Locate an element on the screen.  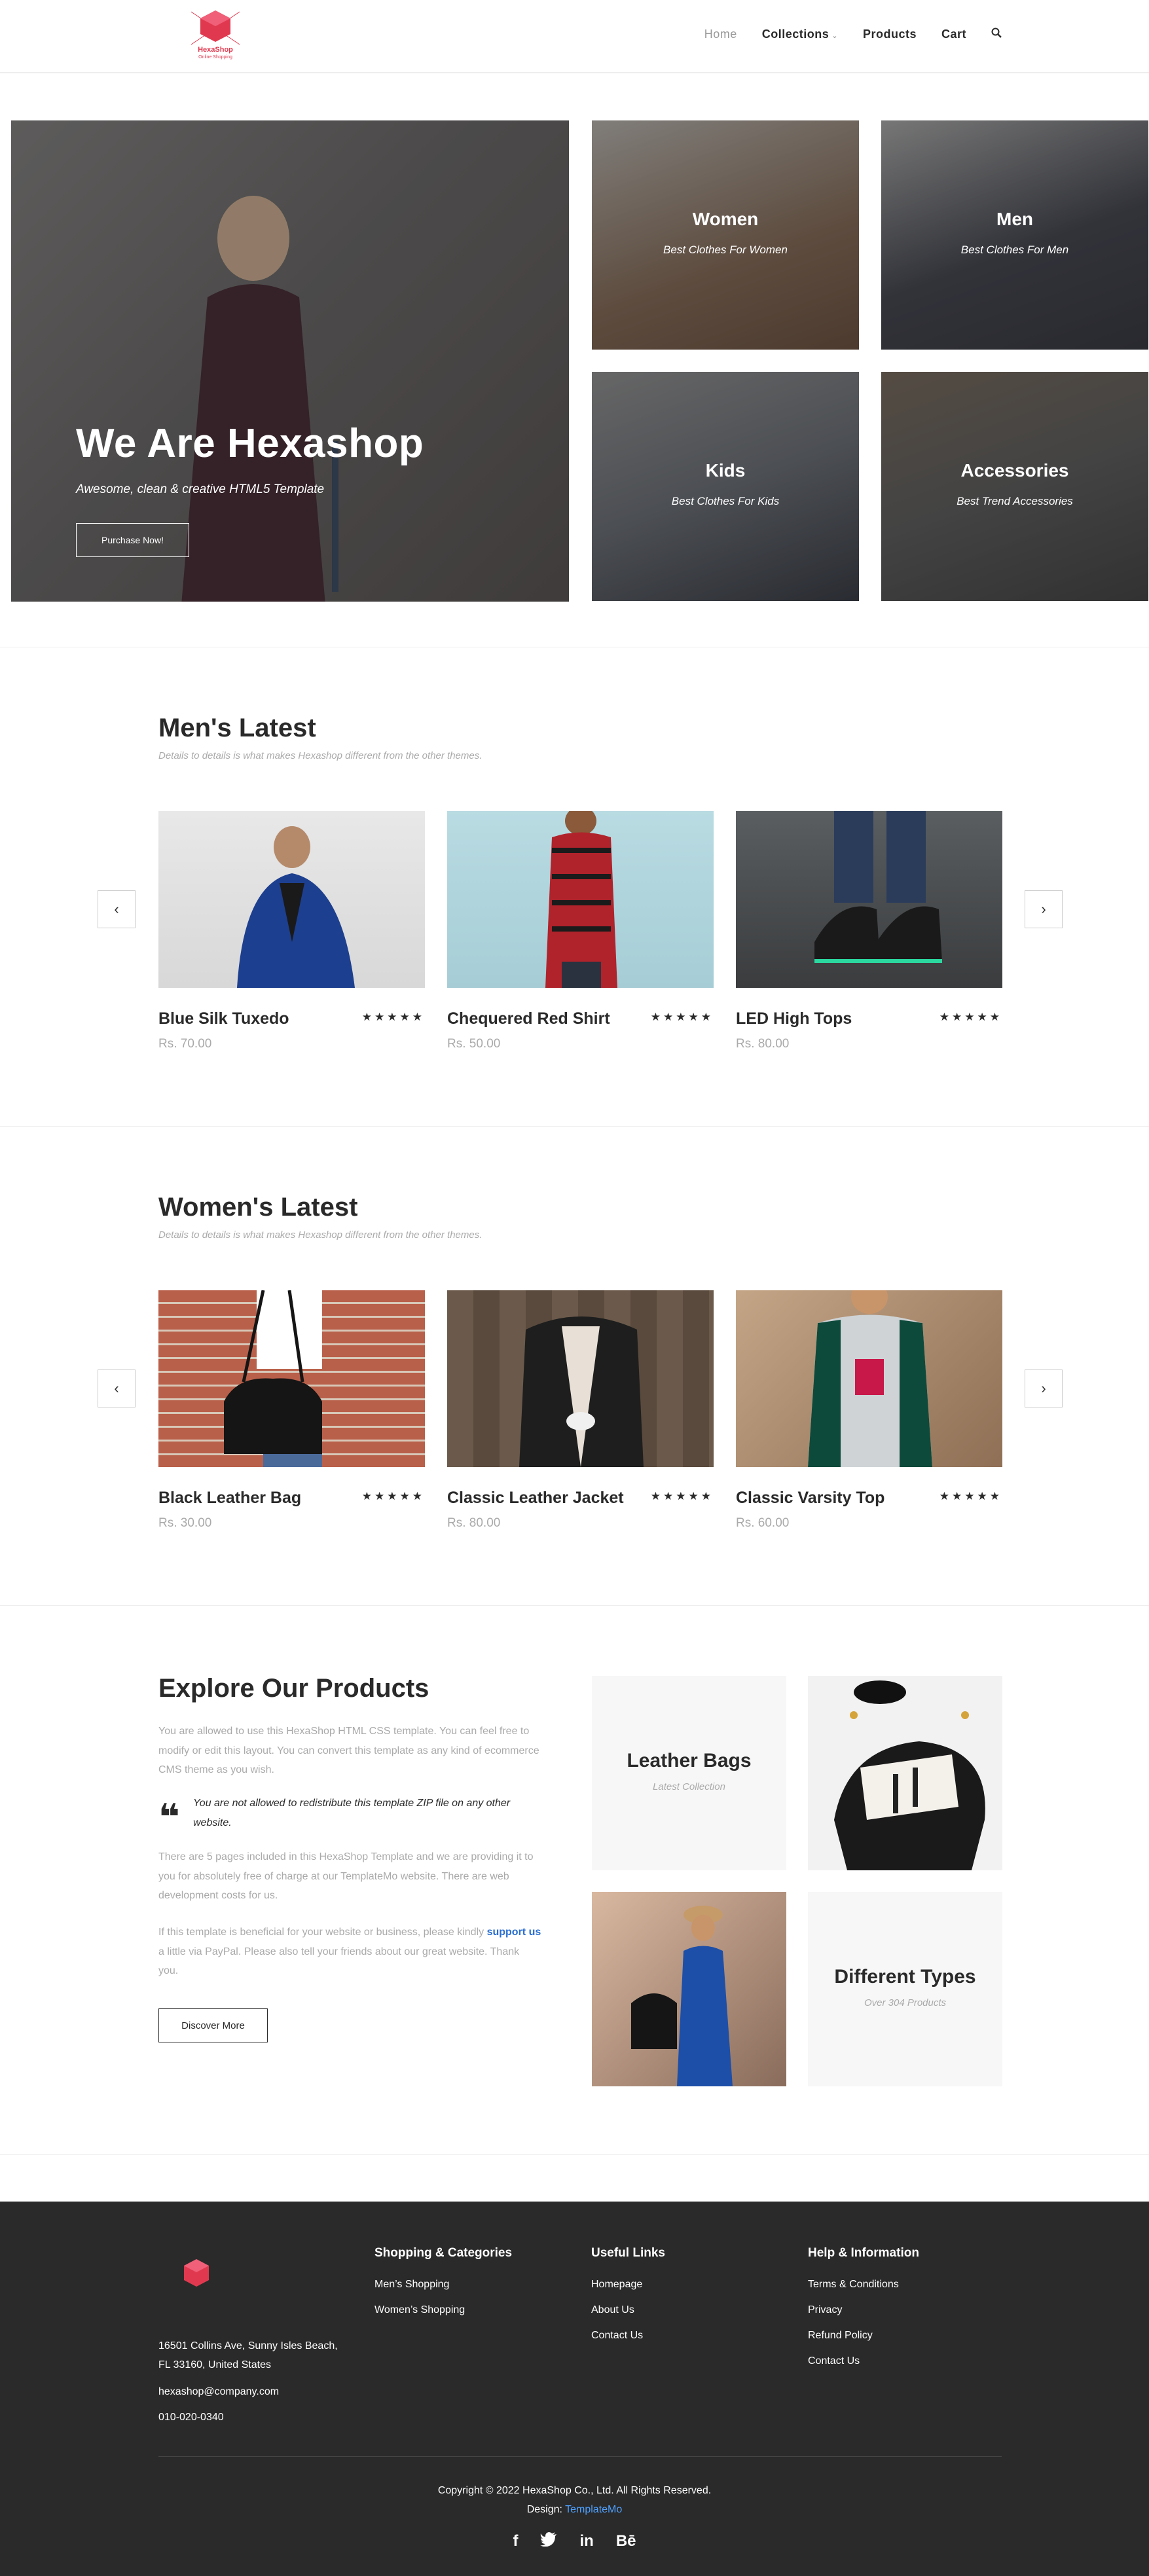
footer-link: Terms & Conditions is located at coordinates (853, 2285).